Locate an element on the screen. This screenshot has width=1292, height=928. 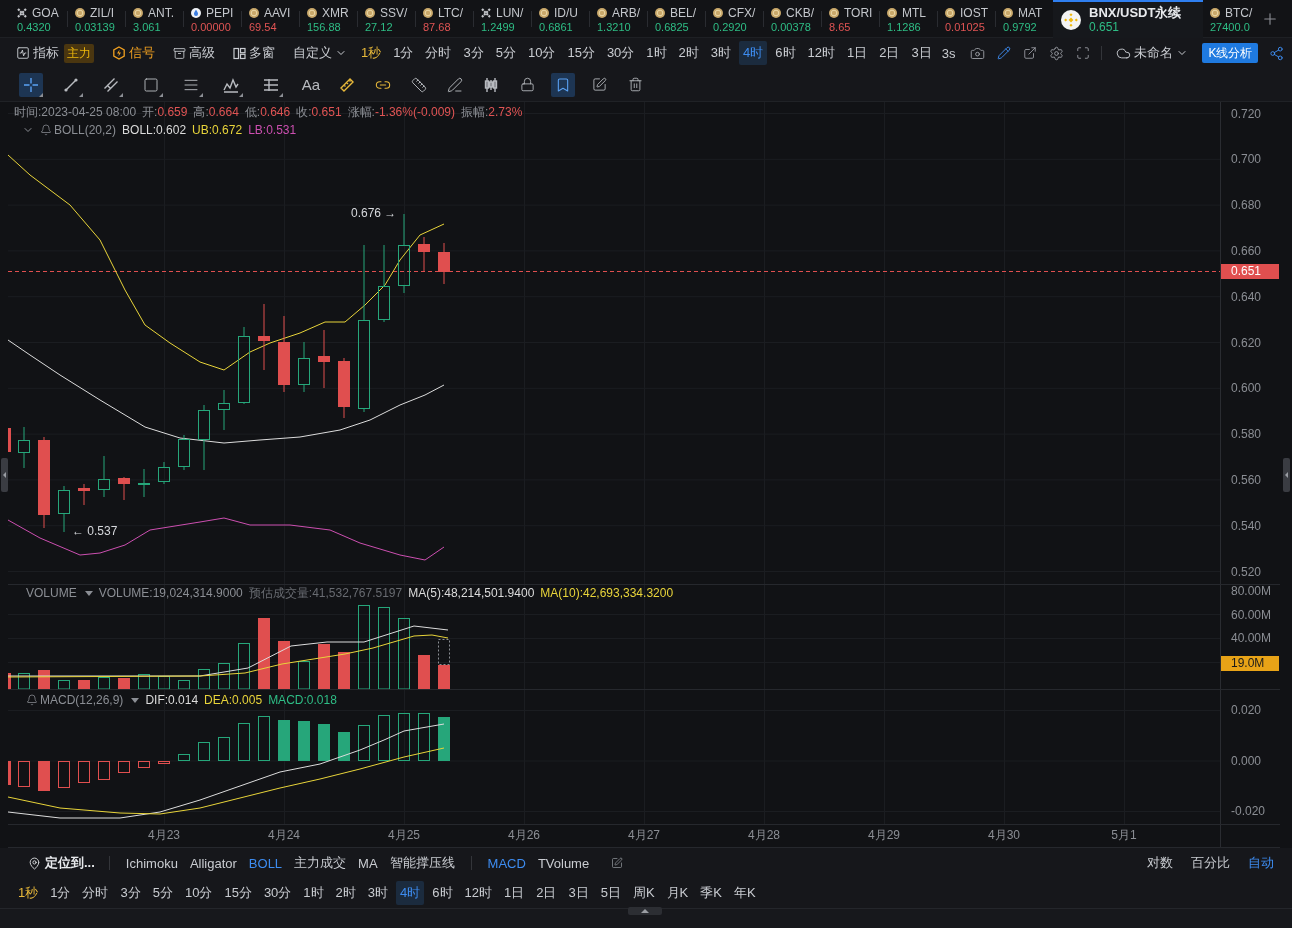
ticker-tab: IOST 0.01025 is located at coordinates (966, 19).